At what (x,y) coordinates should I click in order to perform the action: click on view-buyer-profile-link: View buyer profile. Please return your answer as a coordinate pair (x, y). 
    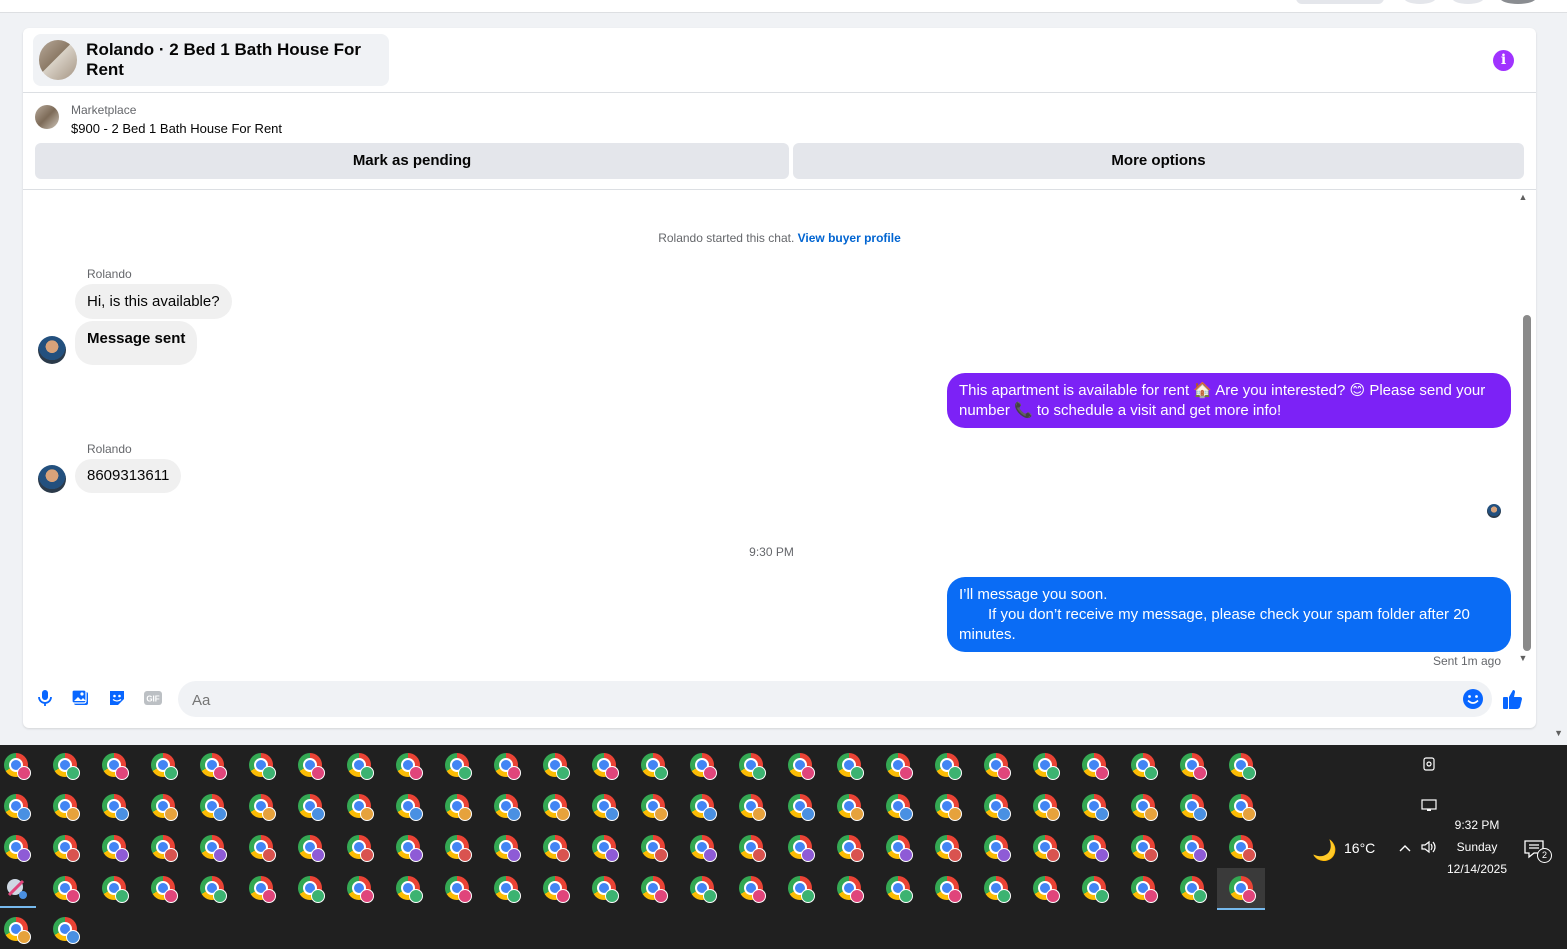
    Looking at the image, I should click on (849, 238).